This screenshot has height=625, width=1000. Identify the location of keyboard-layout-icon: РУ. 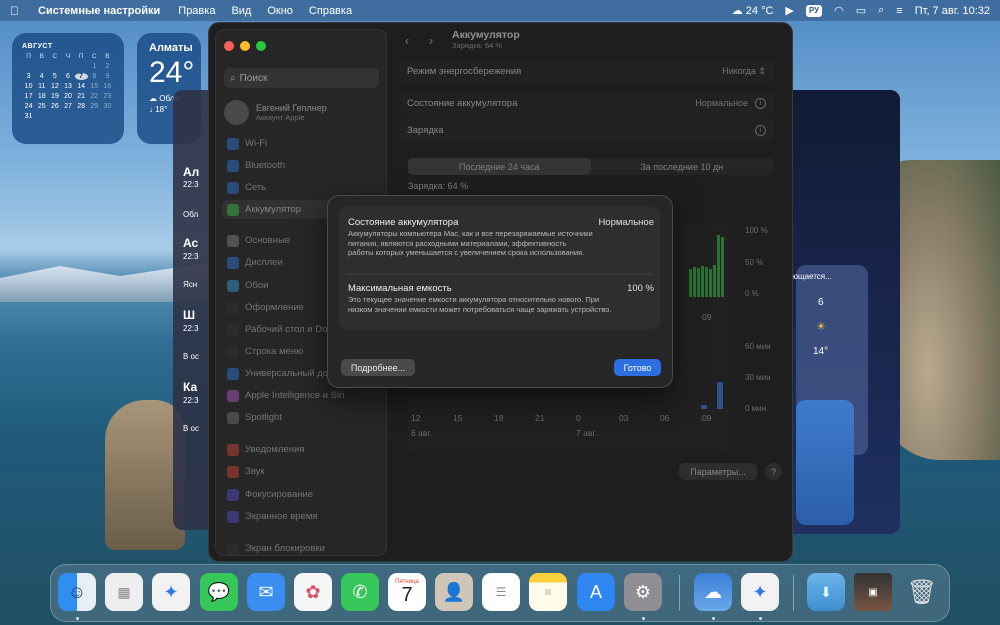
(814, 10).